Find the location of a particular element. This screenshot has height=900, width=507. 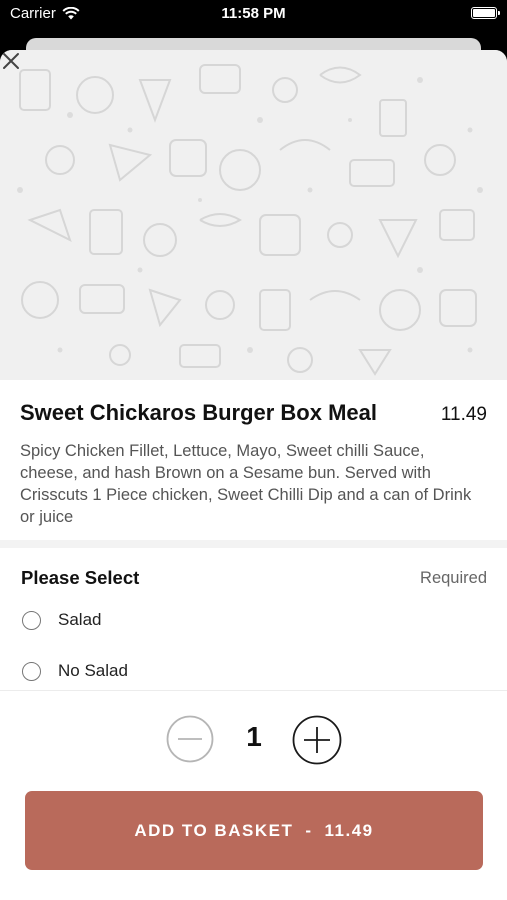

quantity-value: 1 is located at coordinates (254, 736).